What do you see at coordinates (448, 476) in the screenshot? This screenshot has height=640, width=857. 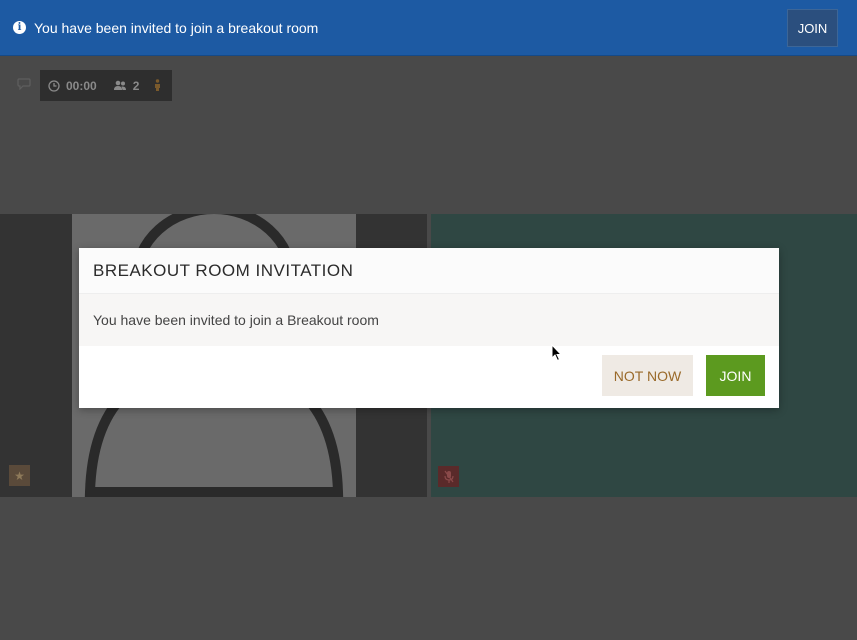 I see `mic-muted-icon` at bounding box center [448, 476].